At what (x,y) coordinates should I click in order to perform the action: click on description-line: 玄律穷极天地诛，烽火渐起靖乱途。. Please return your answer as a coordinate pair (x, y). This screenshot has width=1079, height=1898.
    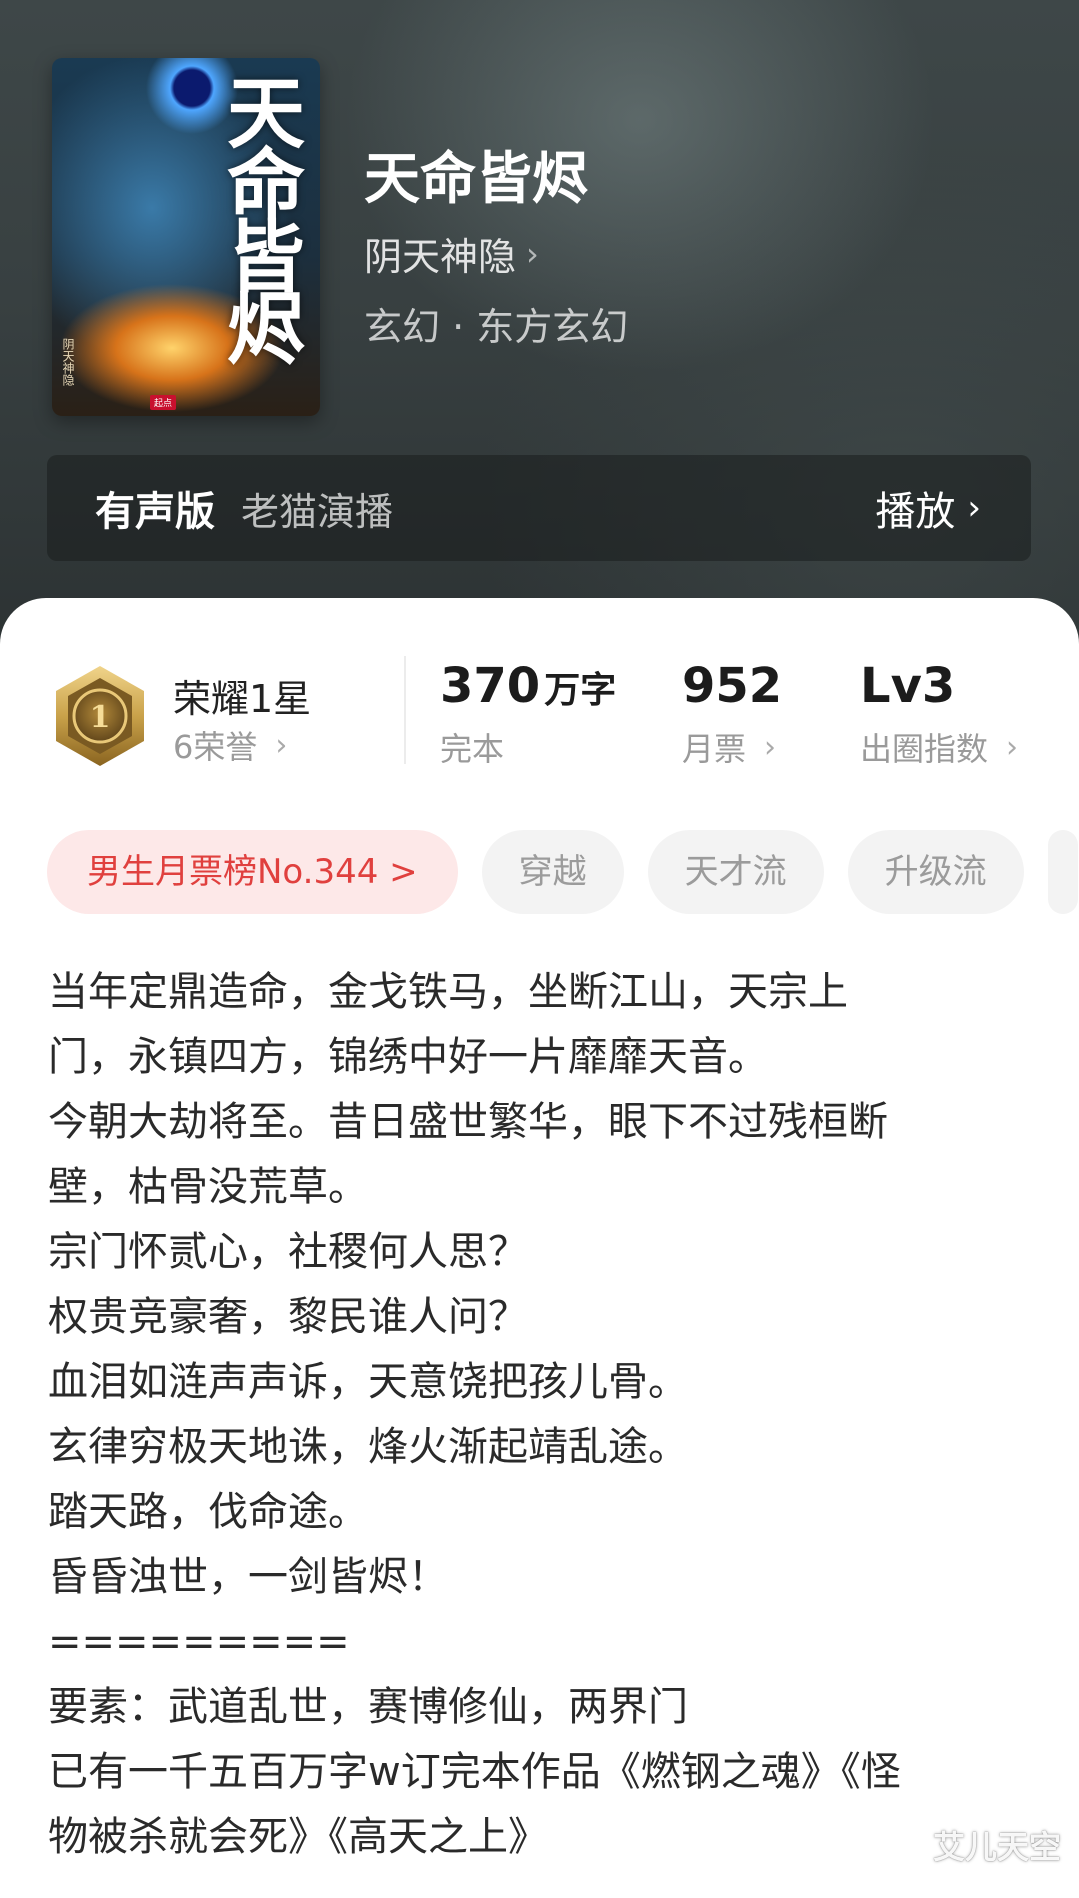
    Looking at the image, I should click on (368, 1447).